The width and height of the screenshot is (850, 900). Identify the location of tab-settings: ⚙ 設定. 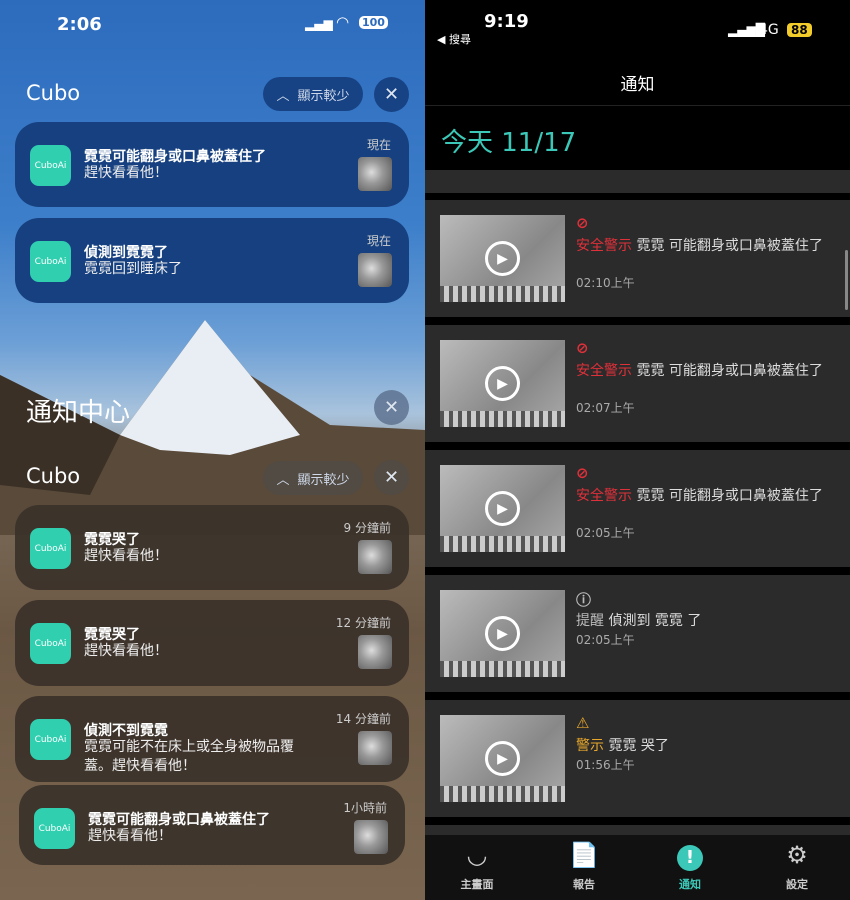
(797, 866).